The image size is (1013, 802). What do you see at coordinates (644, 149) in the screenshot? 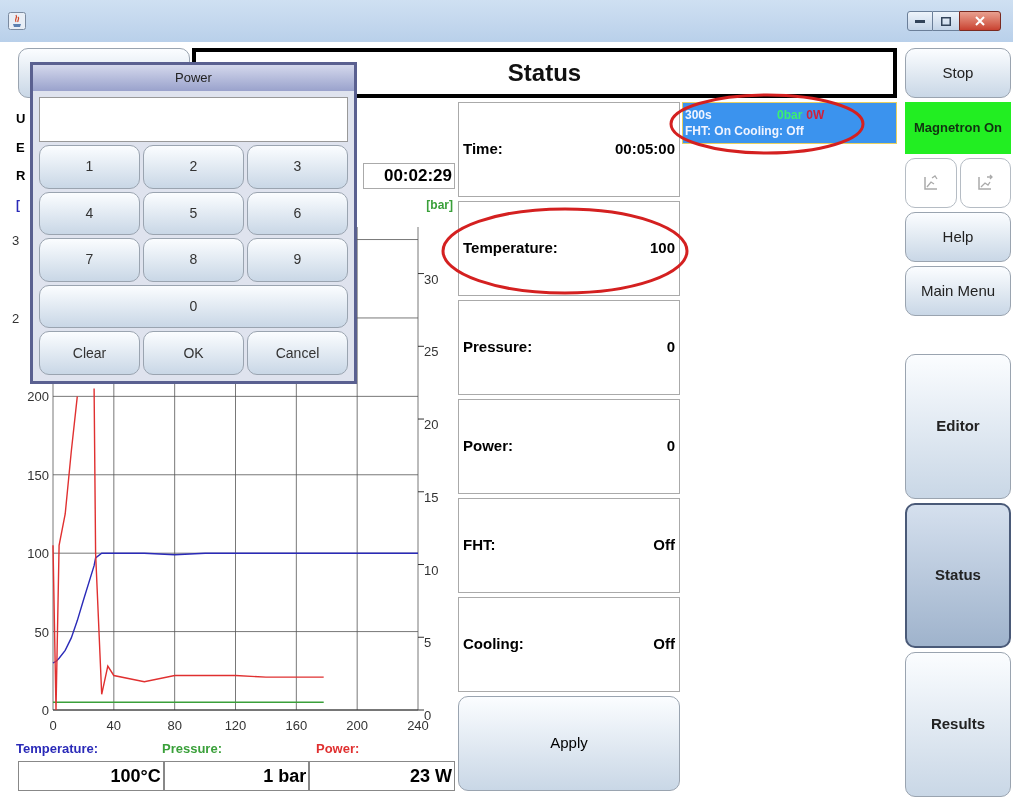
I see `cell-value: 00:05:00` at bounding box center [644, 149].